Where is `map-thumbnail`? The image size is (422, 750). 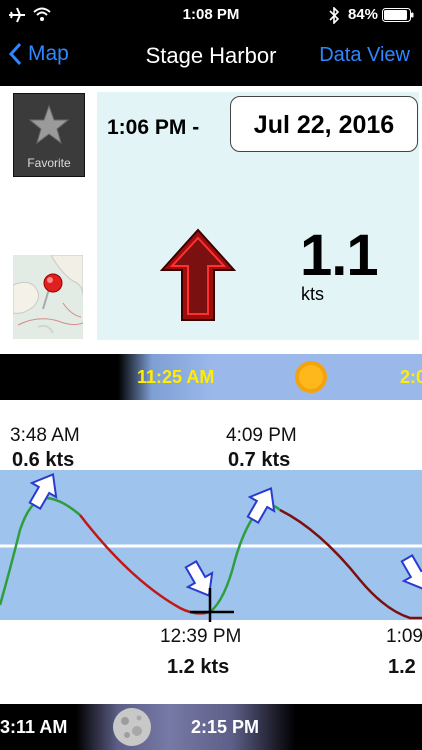
map-thumbnail is located at coordinates (48, 297).